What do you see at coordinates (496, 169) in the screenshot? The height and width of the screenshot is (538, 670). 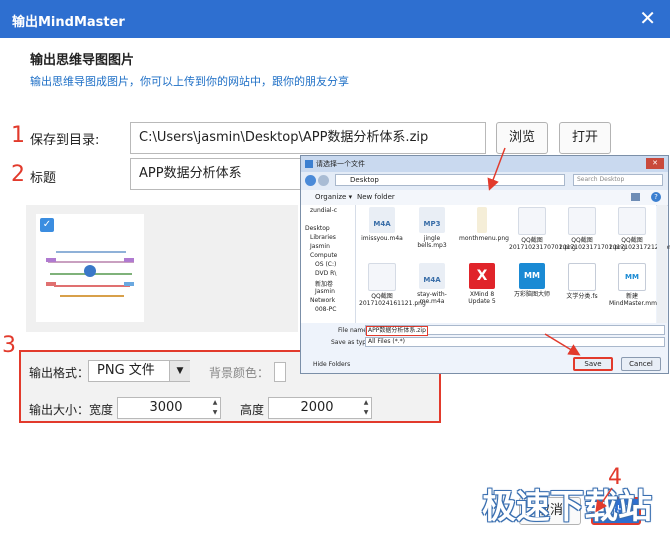 I see `arrow-to-address` at bounding box center [496, 169].